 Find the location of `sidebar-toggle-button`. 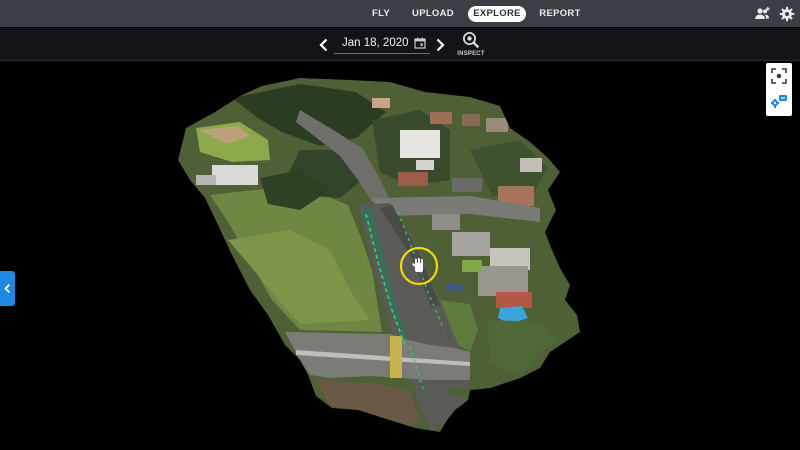

sidebar-toggle-button is located at coordinates (7, 288).